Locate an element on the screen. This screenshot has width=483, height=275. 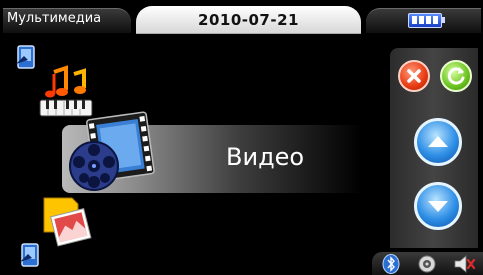
refresh-button is located at coordinates (456, 76).